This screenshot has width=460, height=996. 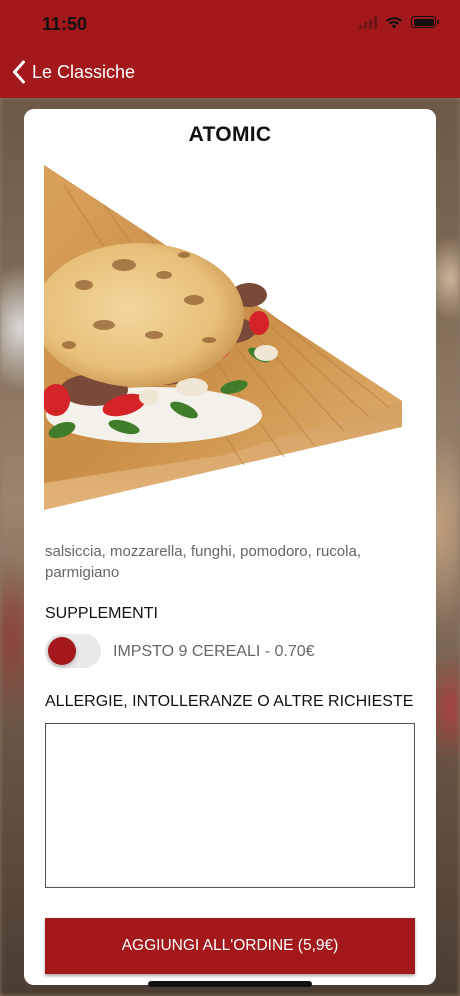 I want to click on supplement-toggle, so click(x=73, y=651).